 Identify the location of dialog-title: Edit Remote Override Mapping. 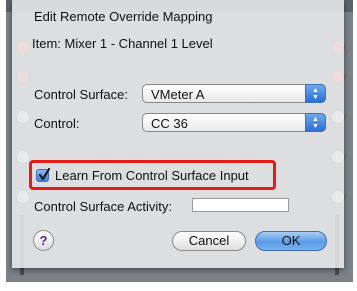
(123, 16).